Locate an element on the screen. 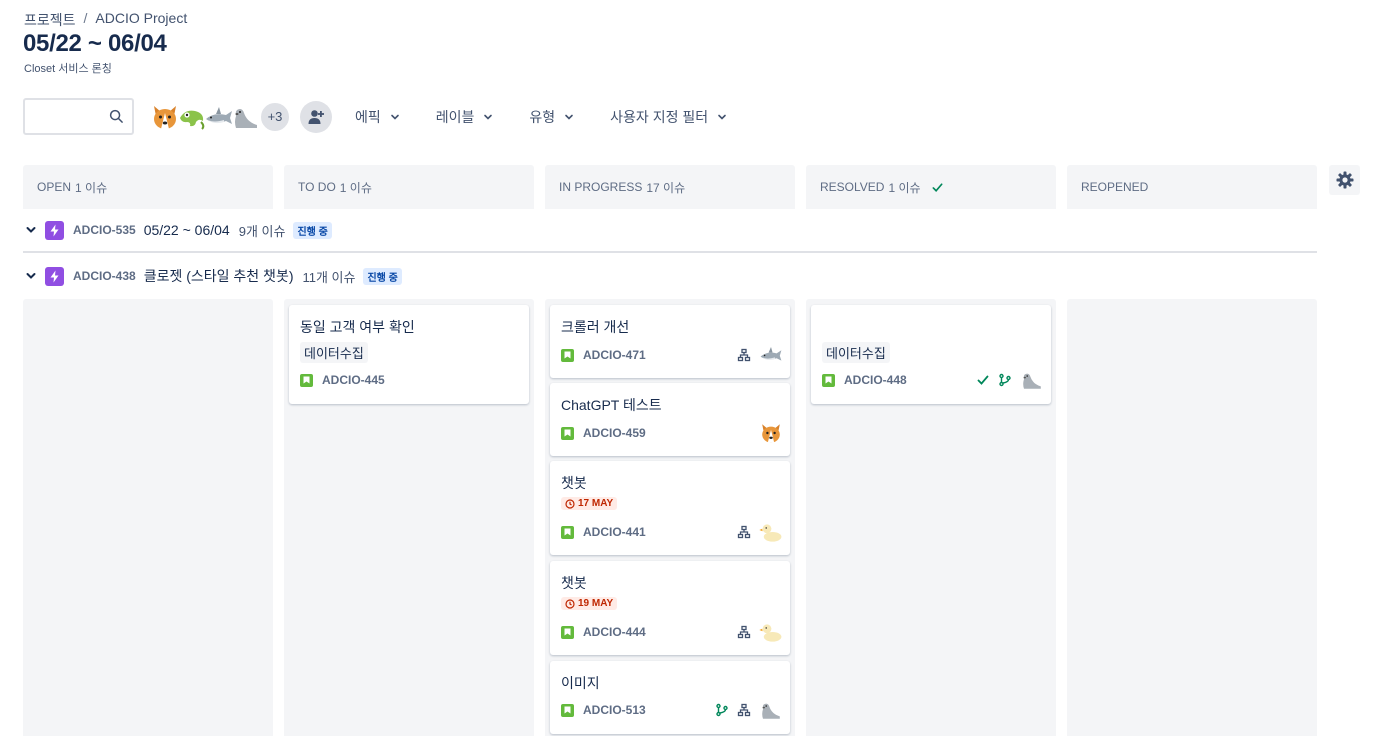  add-person-button is located at coordinates (316, 116).